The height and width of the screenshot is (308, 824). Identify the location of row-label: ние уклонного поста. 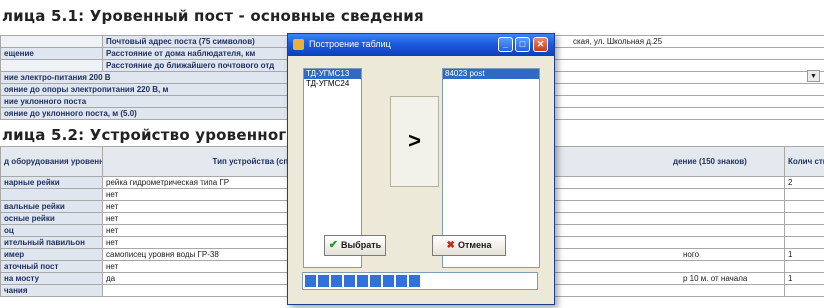
(151, 101).